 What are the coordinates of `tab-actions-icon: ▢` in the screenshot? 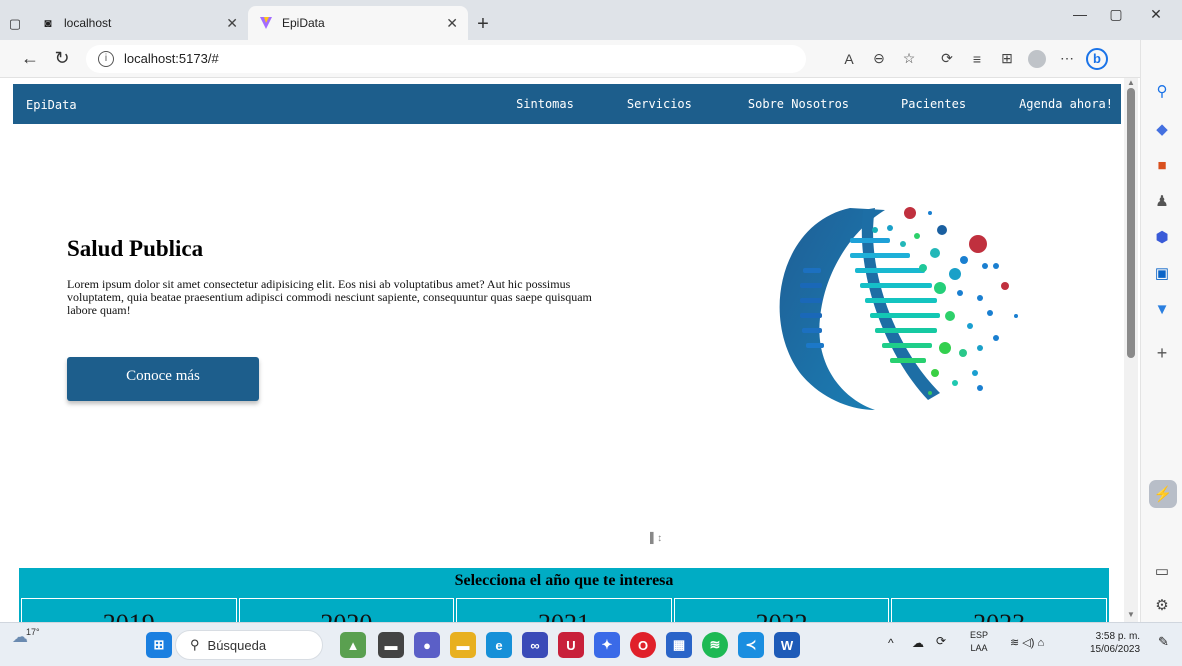 It's located at (15, 24).